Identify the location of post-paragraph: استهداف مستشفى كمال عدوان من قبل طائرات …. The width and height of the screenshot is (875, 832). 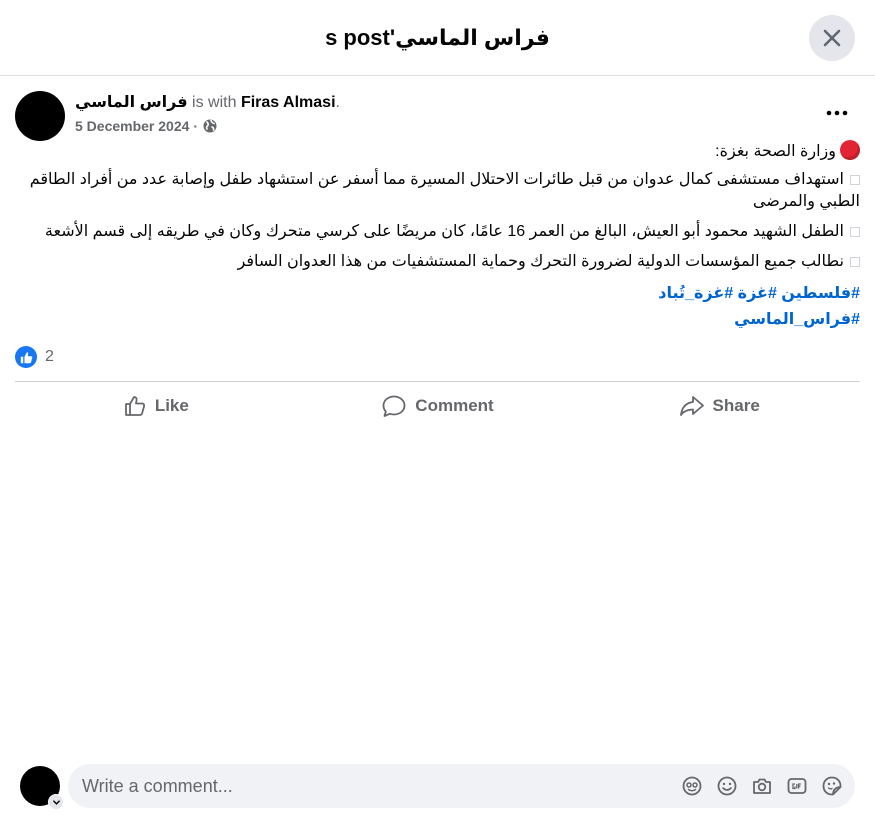
(437, 191).